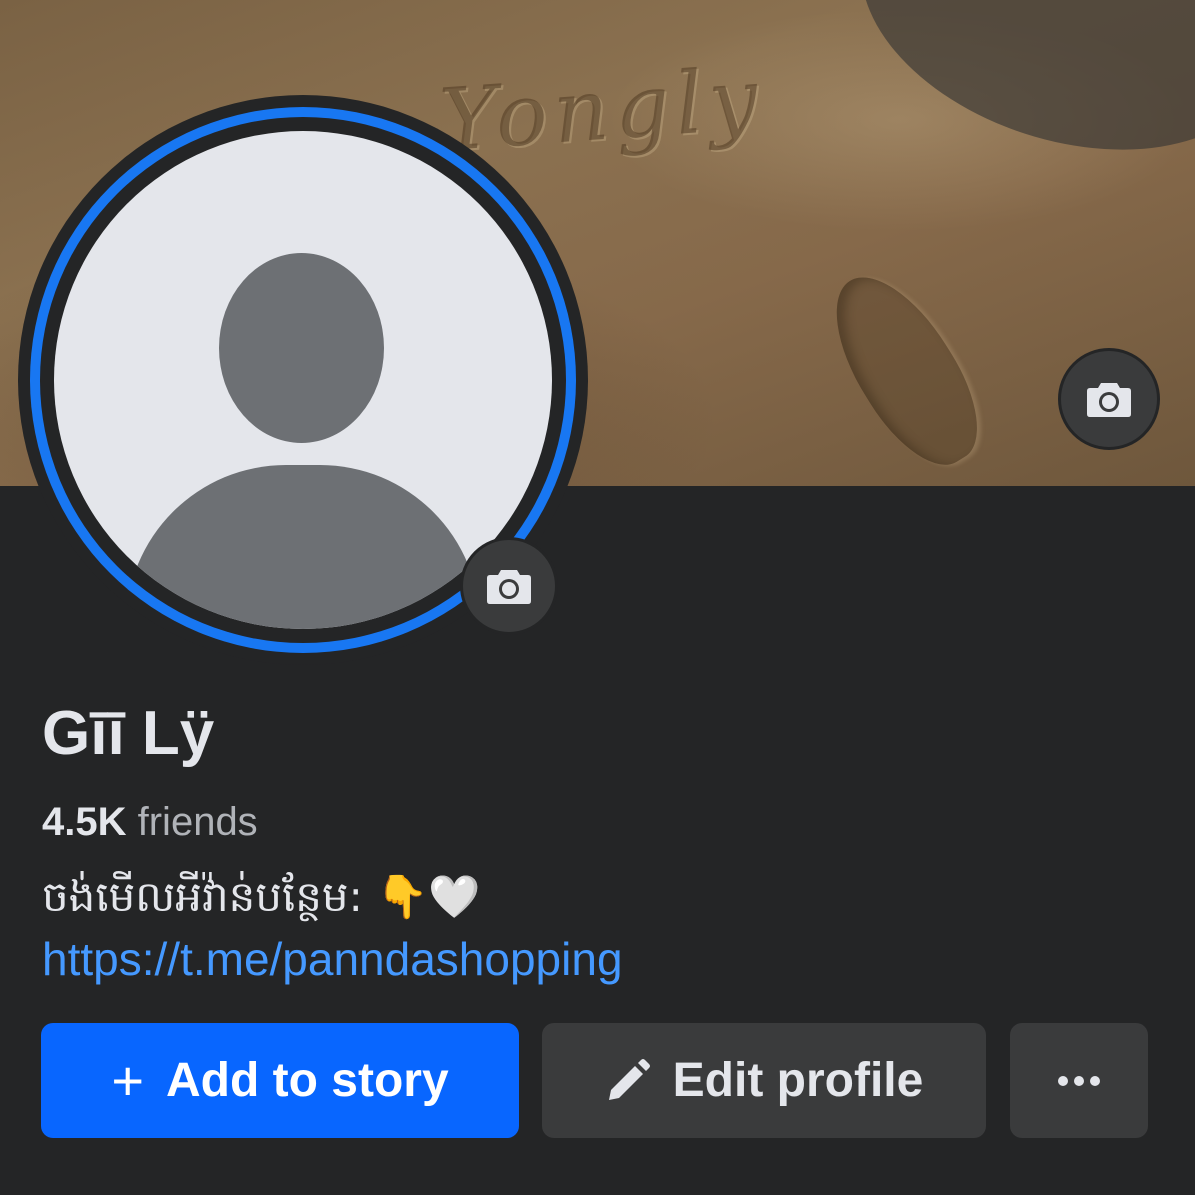 Image resolution: width=1195 pixels, height=1195 pixels. What do you see at coordinates (798, 1080) in the screenshot?
I see `edit-profile-label: Edit profile` at bounding box center [798, 1080].